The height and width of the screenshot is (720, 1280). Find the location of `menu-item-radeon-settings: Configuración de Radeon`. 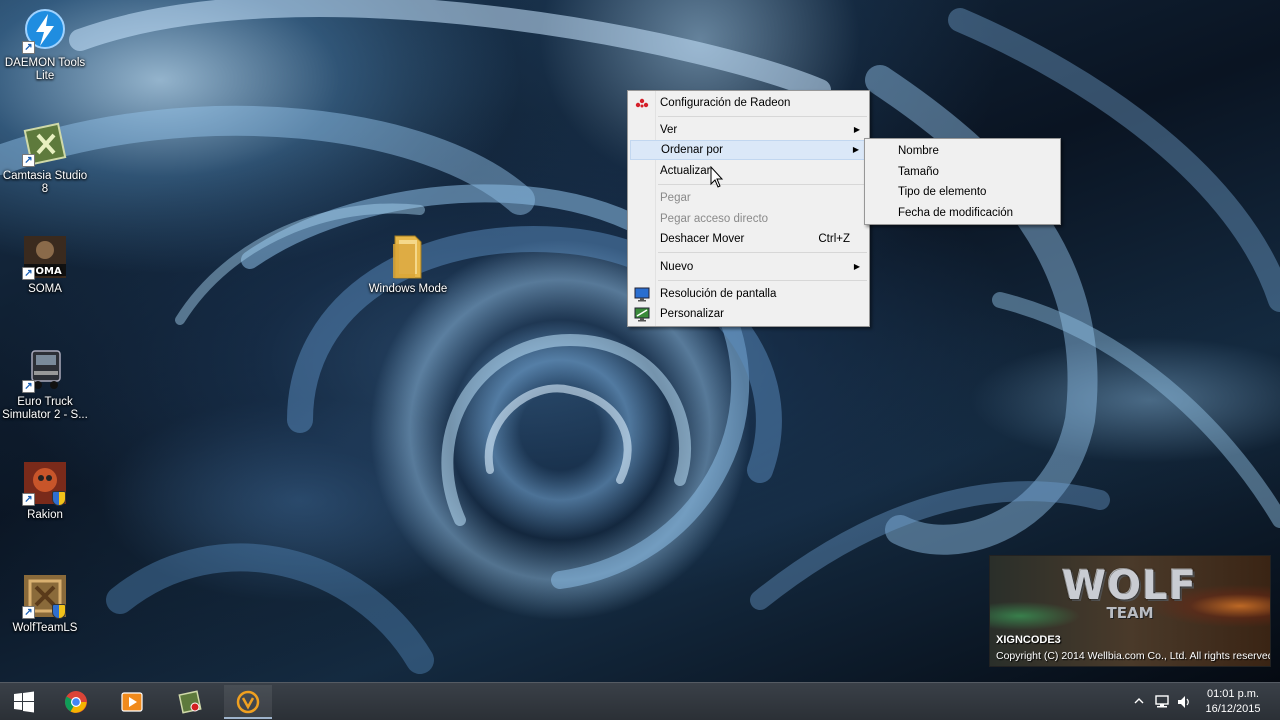

menu-item-radeon-settings: Configuración de Radeon is located at coordinates (748, 103).